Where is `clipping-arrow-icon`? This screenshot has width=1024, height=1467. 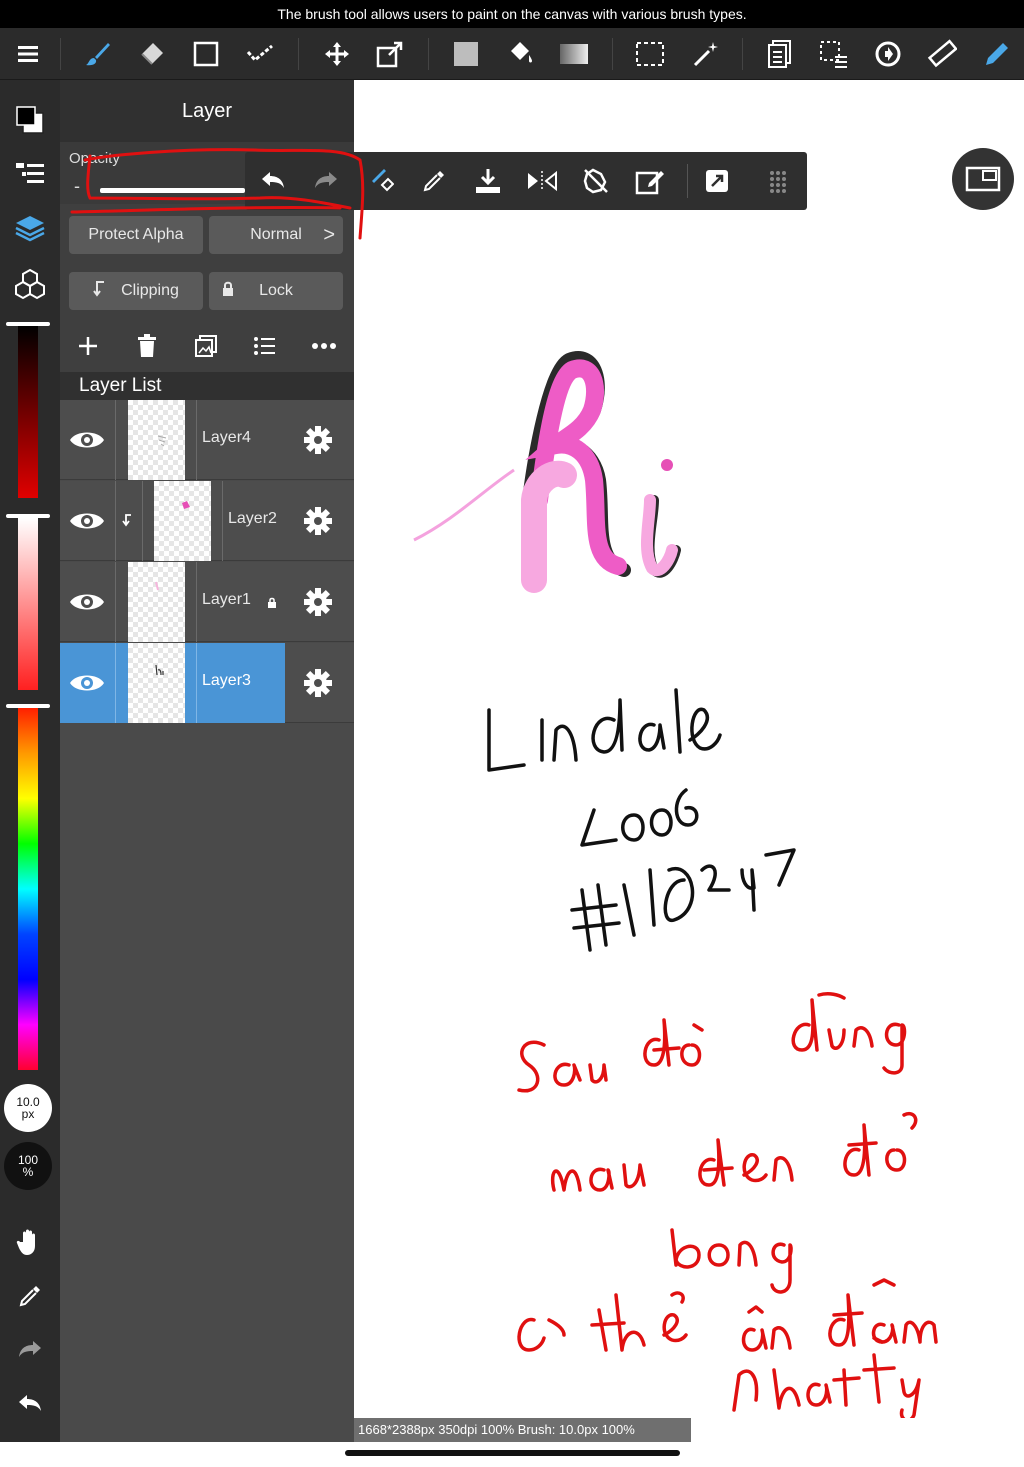
clipping-arrow-icon is located at coordinates (100, 291).